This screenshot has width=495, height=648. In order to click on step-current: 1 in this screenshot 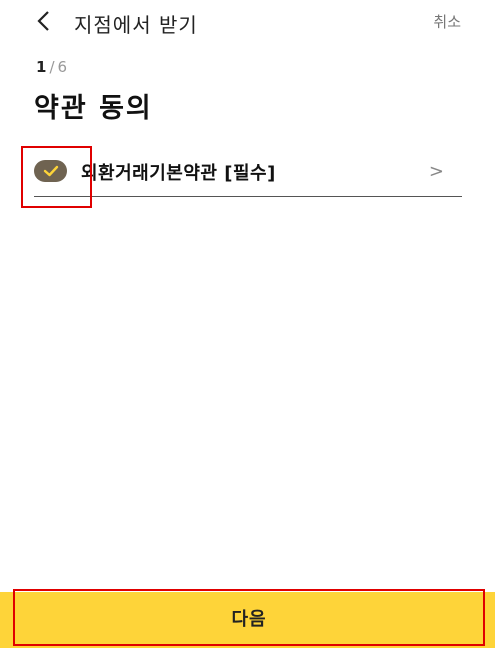, I will do `click(41, 67)`.